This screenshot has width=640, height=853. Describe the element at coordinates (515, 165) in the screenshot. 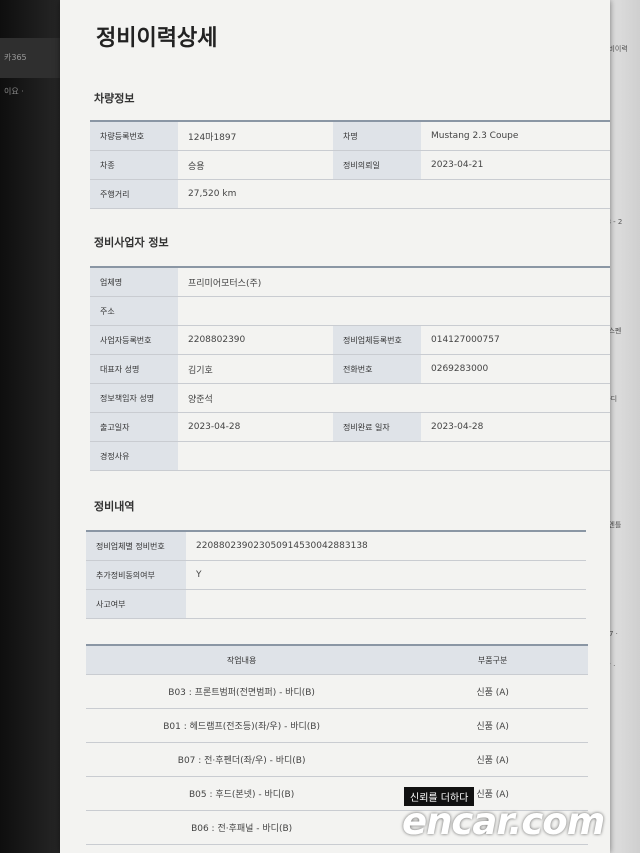

I see `request-date-value: 2023-04-21` at that location.